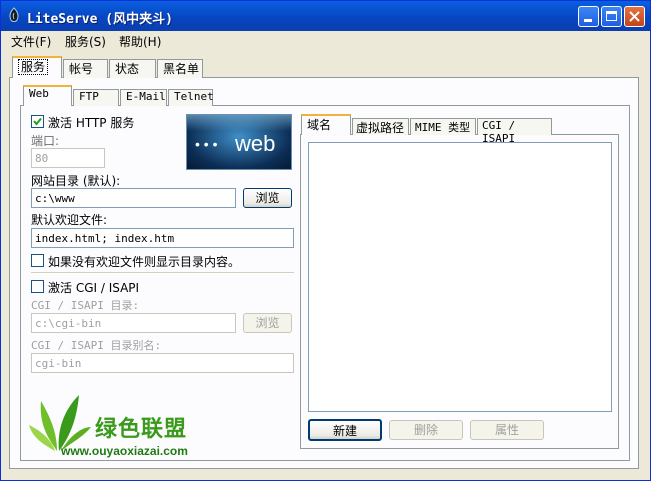  What do you see at coordinates (81, 69) in the screenshot?
I see `tab-account-label: 帐号` at bounding box center [81, 69].